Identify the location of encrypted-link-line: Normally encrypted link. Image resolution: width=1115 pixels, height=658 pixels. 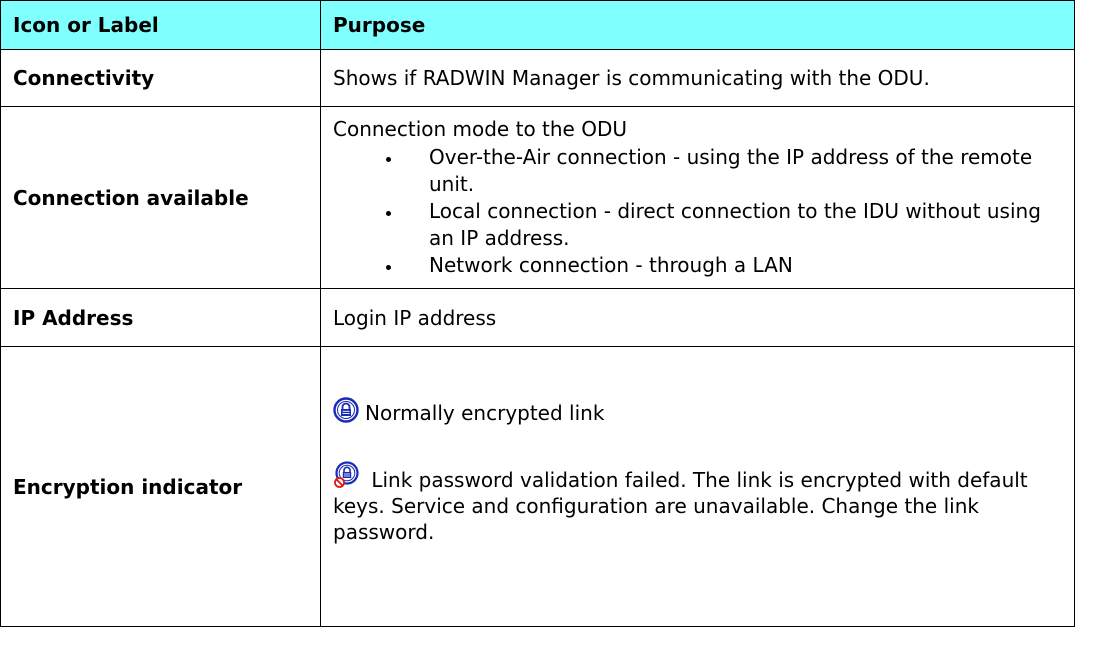
(697, 411).